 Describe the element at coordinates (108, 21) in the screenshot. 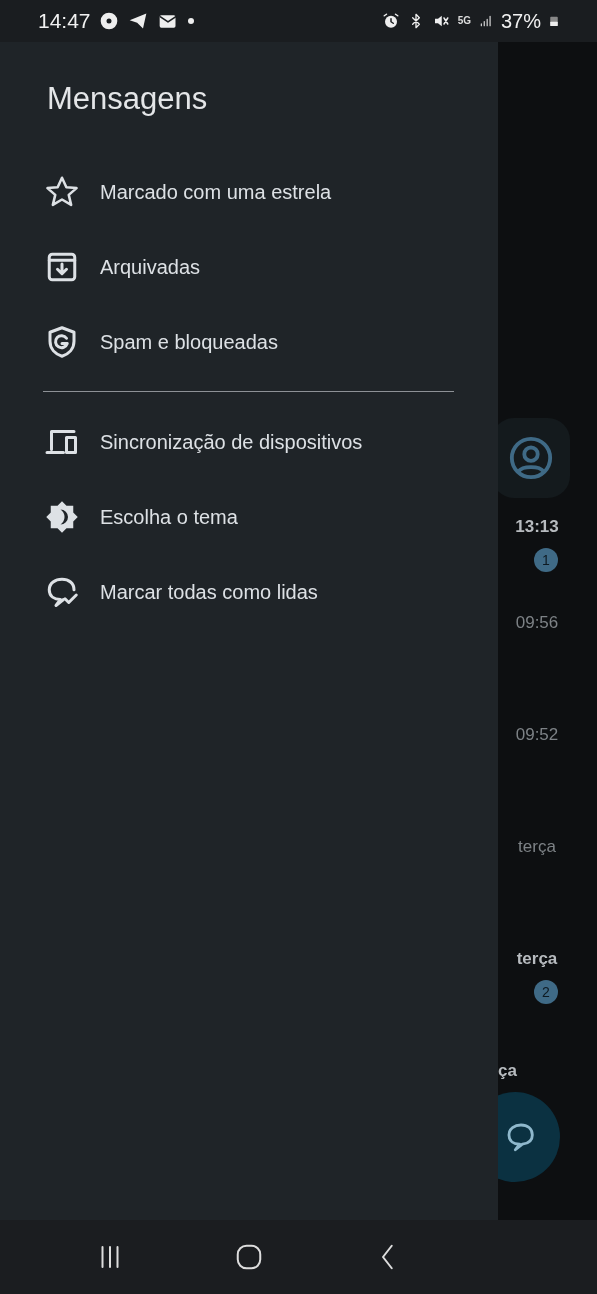

I see `browser-icon` at that location.